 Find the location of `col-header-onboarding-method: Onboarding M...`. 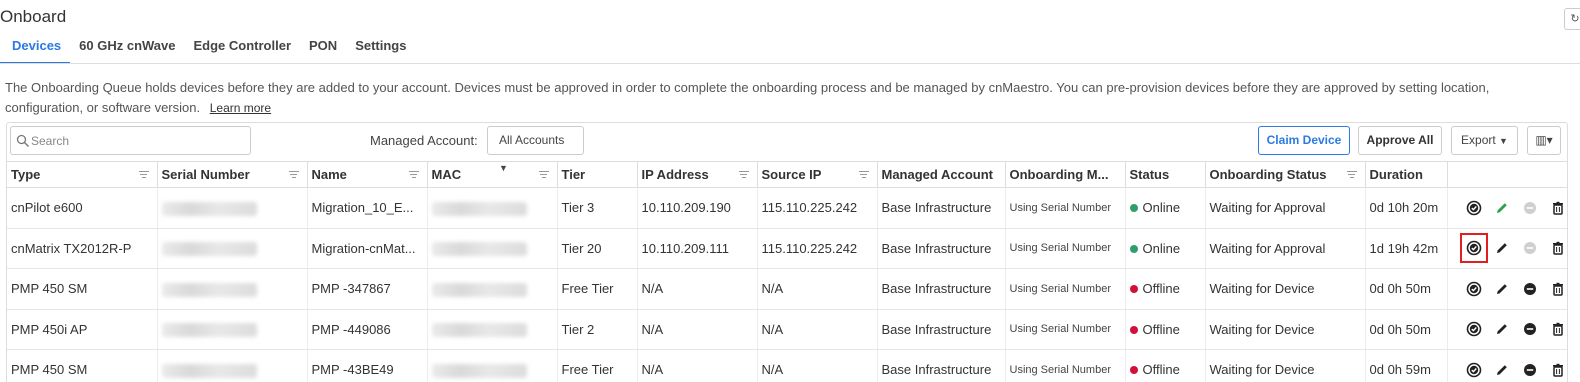

col-header-onboarding-method: Onboarding M... is located at coordinates (1065, 174).